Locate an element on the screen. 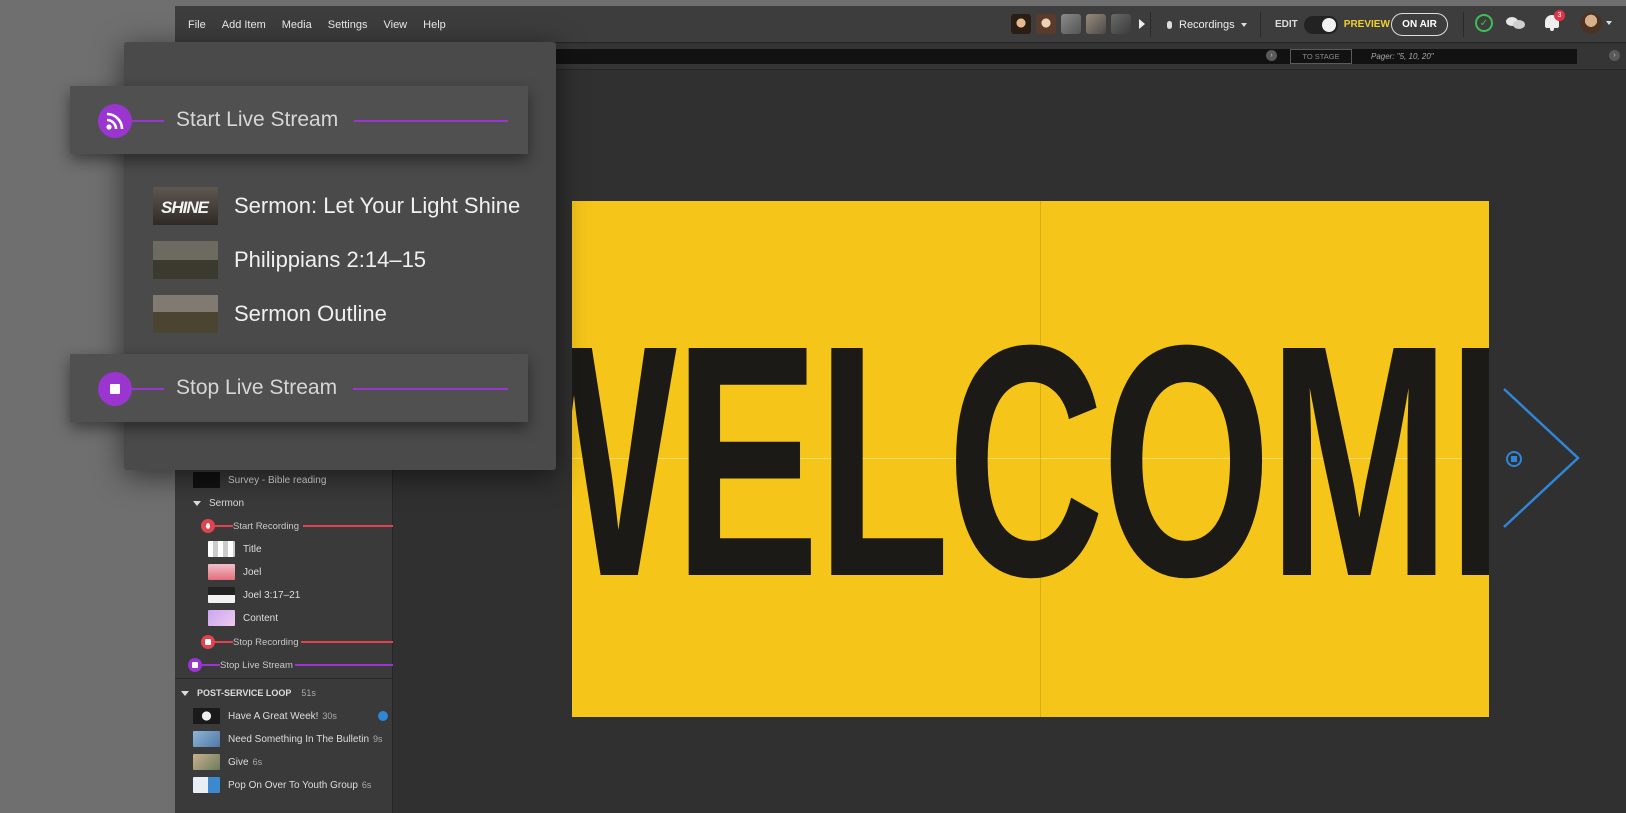 This screenshot has width=1626, height=813. list-item: Have A Great Week! 30s is located at coordinates (265, 716).